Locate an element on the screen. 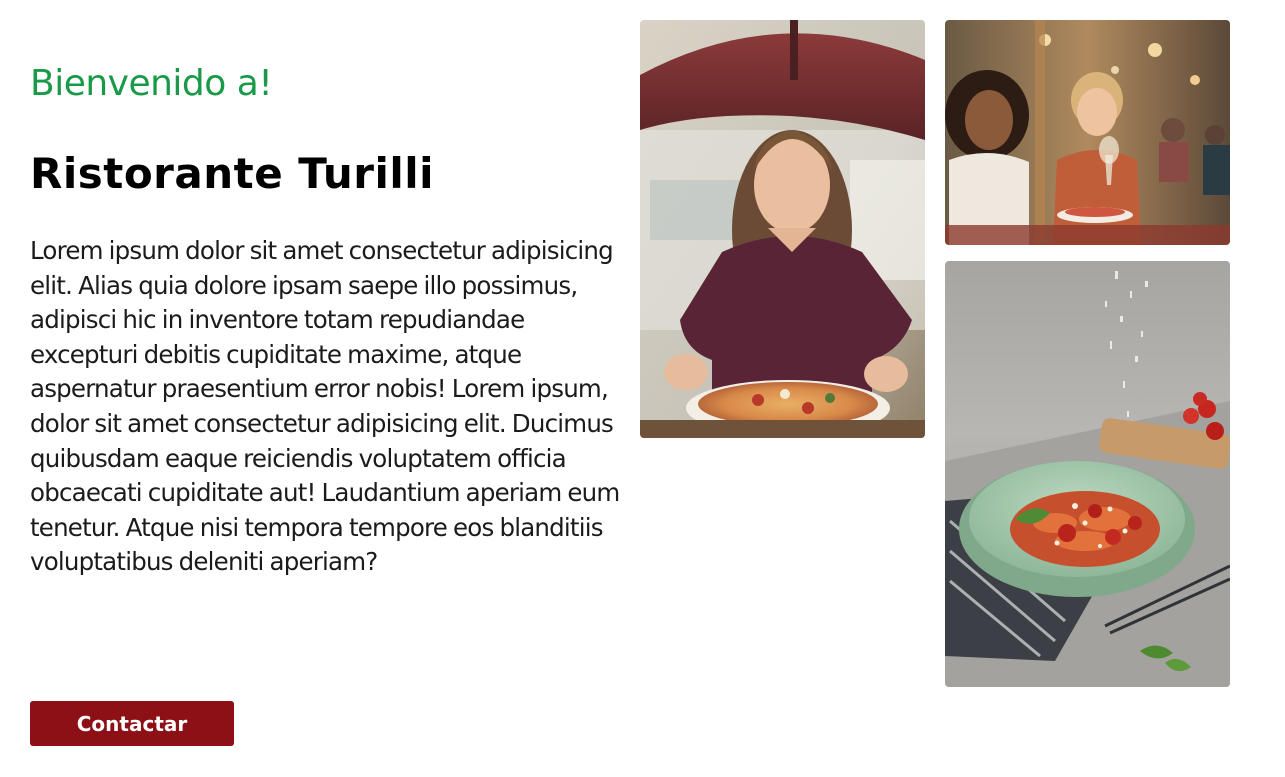 Image resolution: width=1285 pixels, height=777 pixels. contact-button: Contactar is located at coordinates (132, 723).